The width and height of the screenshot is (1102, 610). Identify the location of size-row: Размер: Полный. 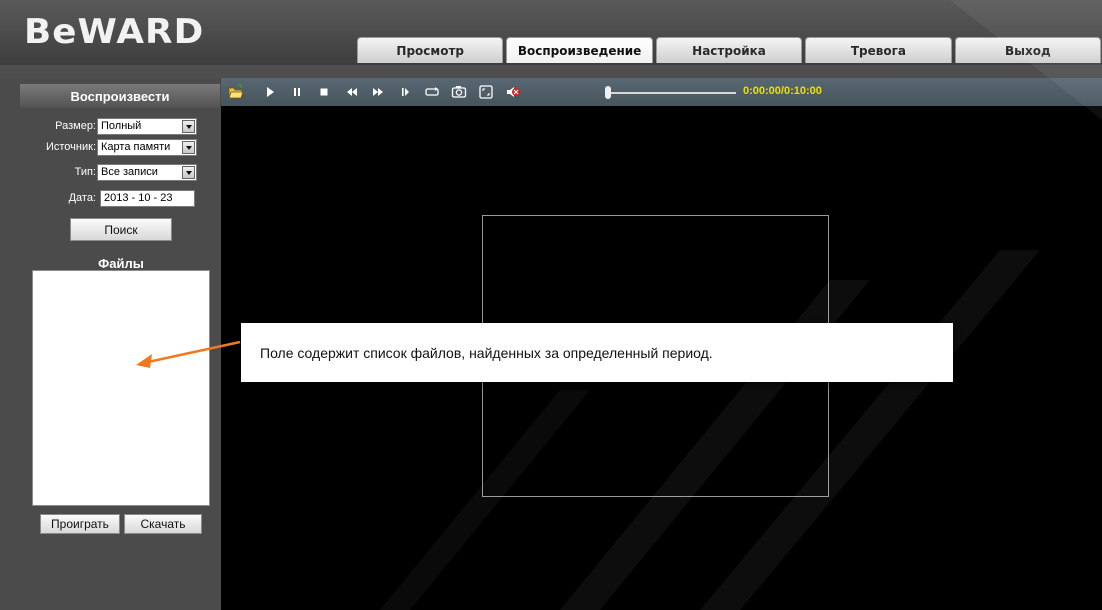
(110, 127).